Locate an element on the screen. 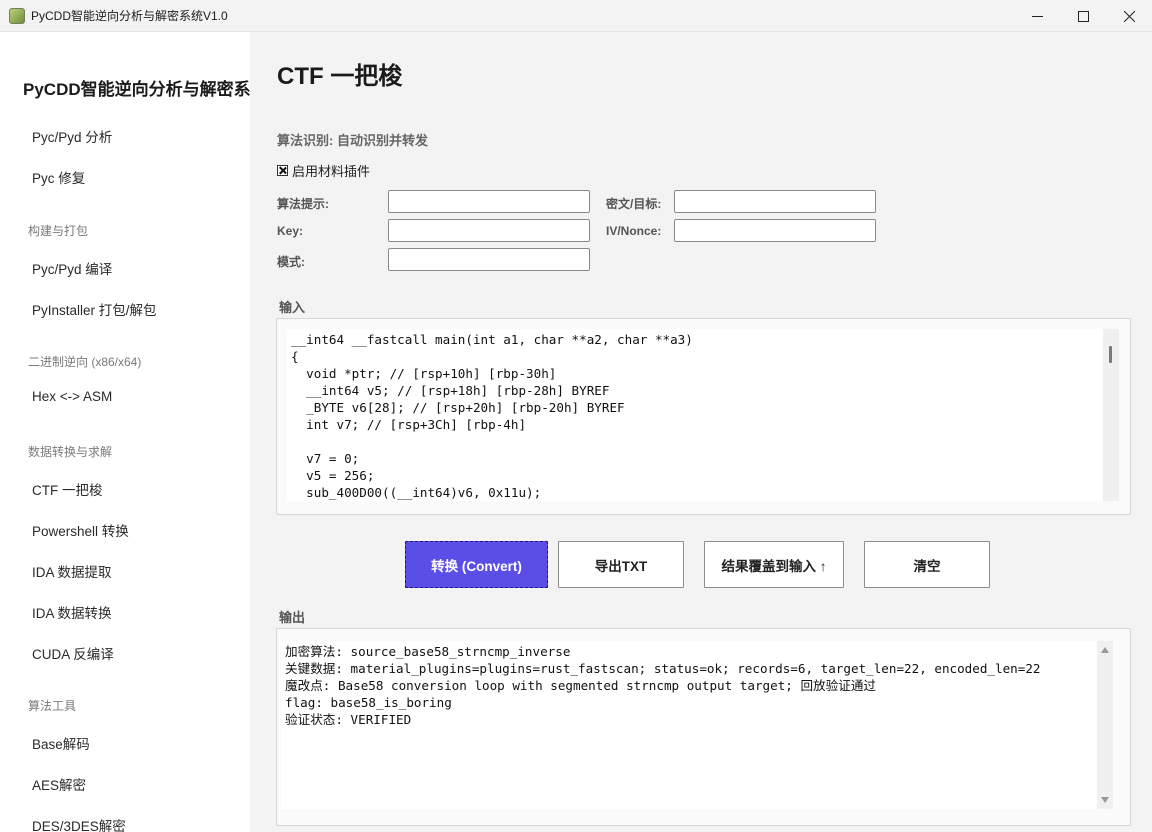  key-label: Key: is located at coordinates (290, 231).